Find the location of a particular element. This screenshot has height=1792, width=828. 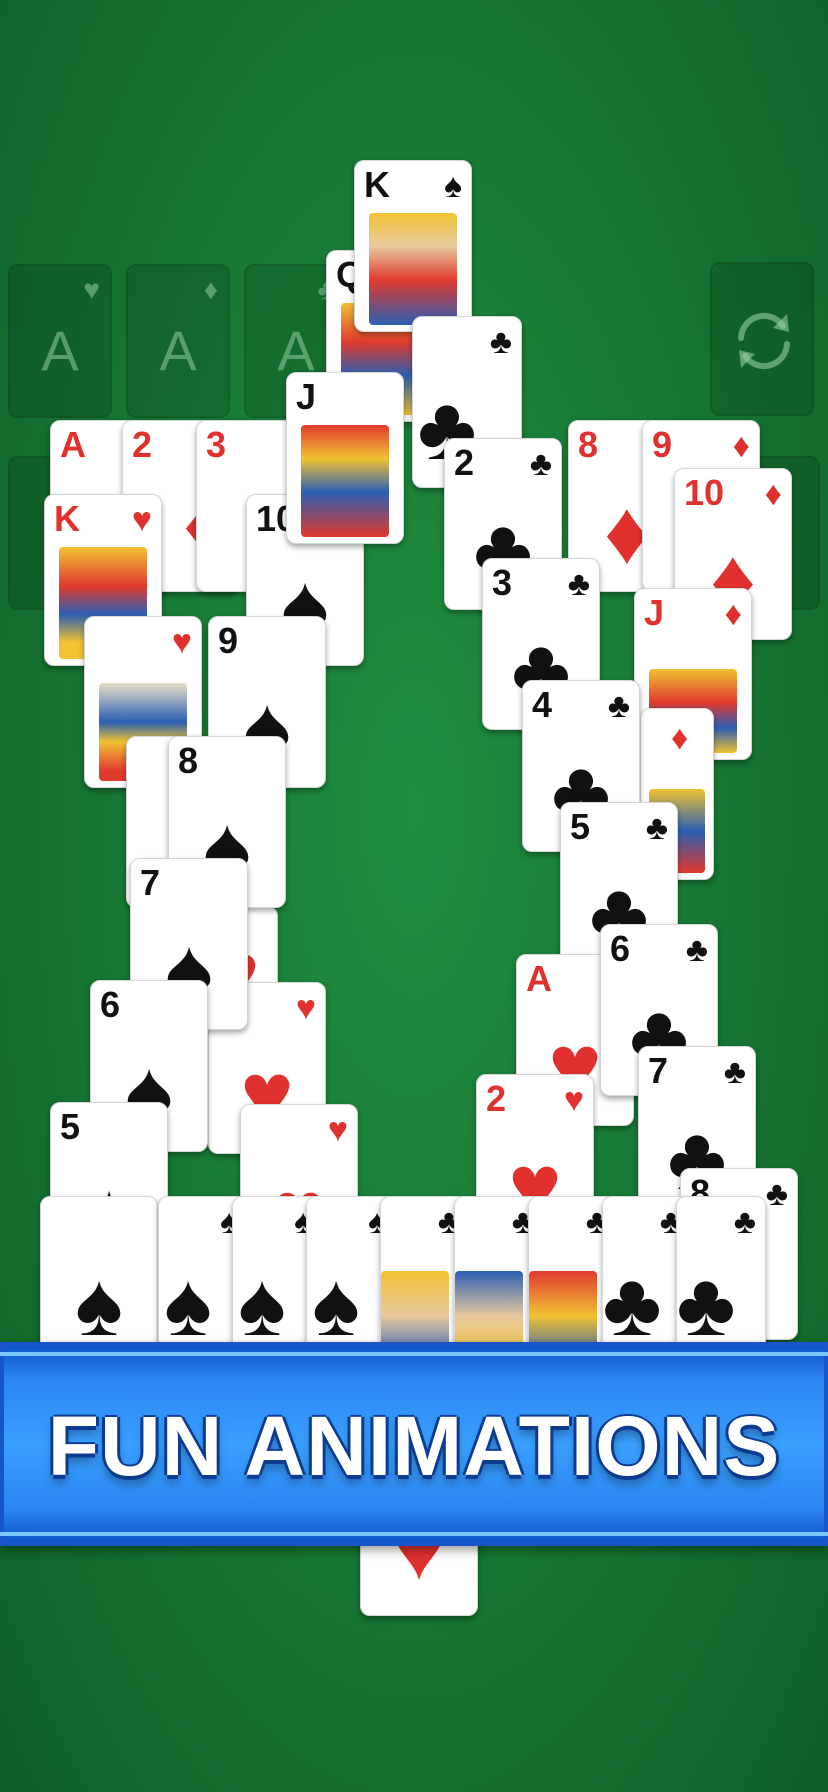

foundation-slot-diamonds: ♦ A is located at coordinates (178, 341).